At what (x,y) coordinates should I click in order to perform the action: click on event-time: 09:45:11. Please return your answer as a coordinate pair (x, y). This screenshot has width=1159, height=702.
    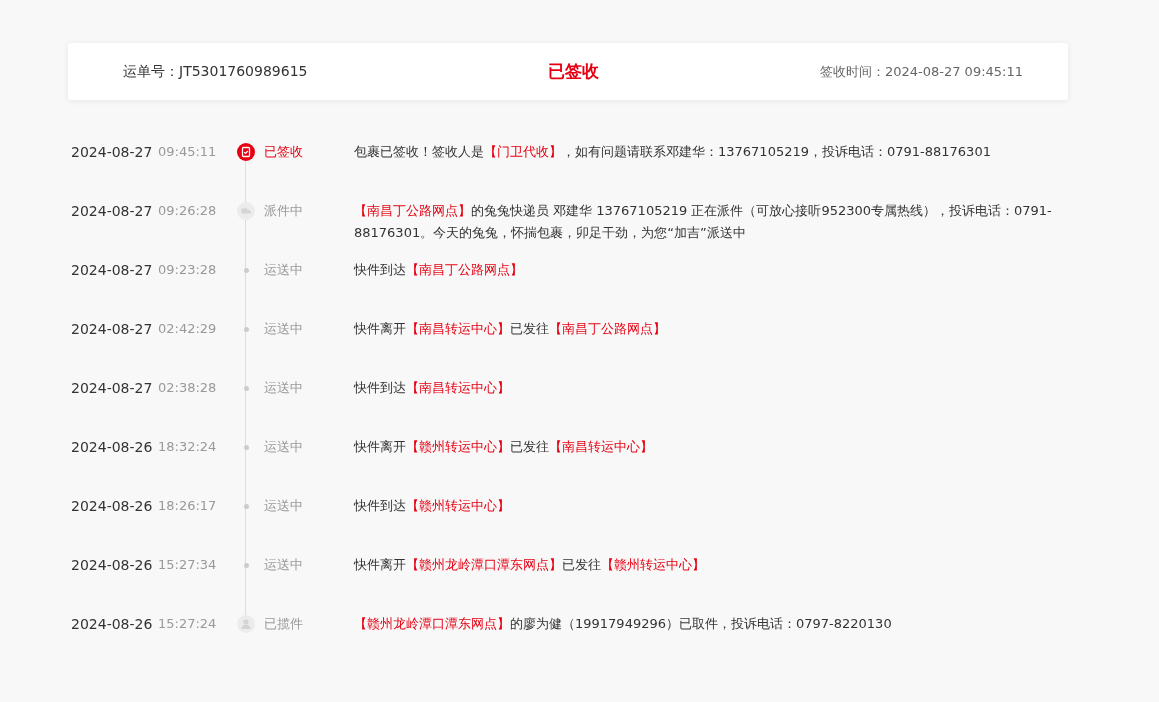
    Looking at the image, I should click on (188, 152).